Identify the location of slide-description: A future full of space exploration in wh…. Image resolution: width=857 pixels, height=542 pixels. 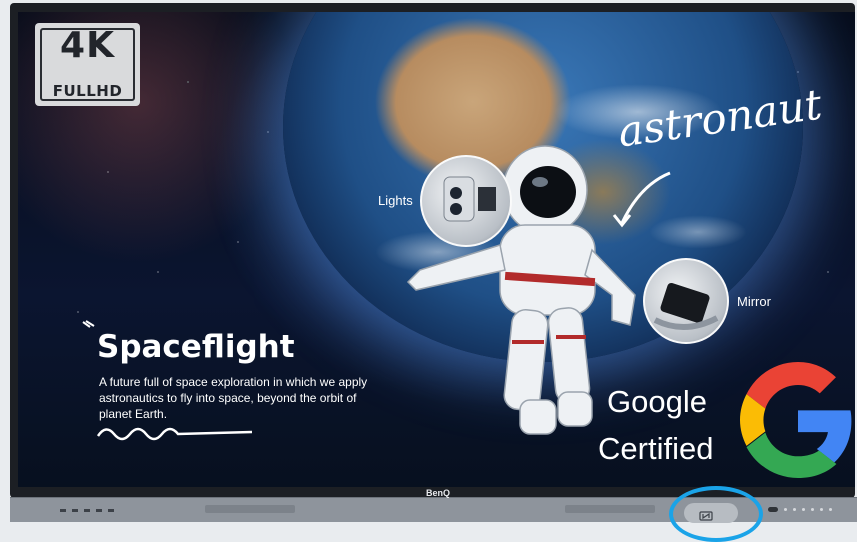
(233, 398).